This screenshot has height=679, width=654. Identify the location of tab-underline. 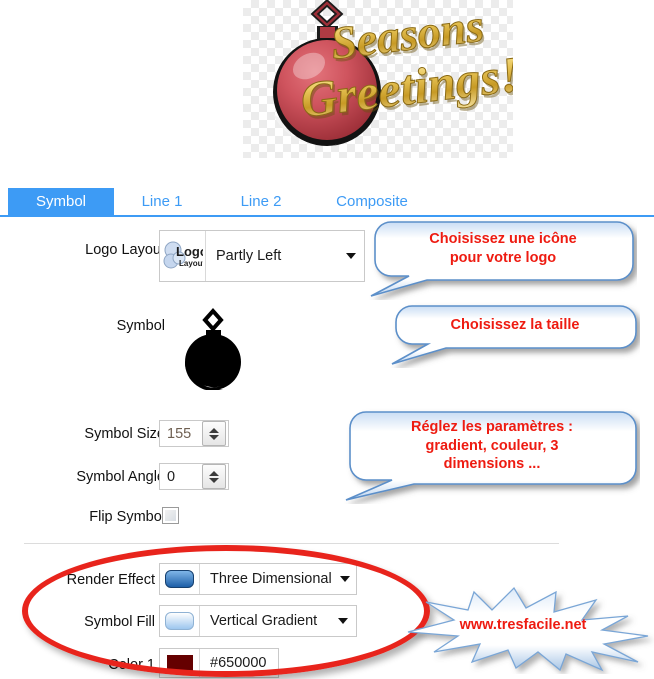
(327, 216).